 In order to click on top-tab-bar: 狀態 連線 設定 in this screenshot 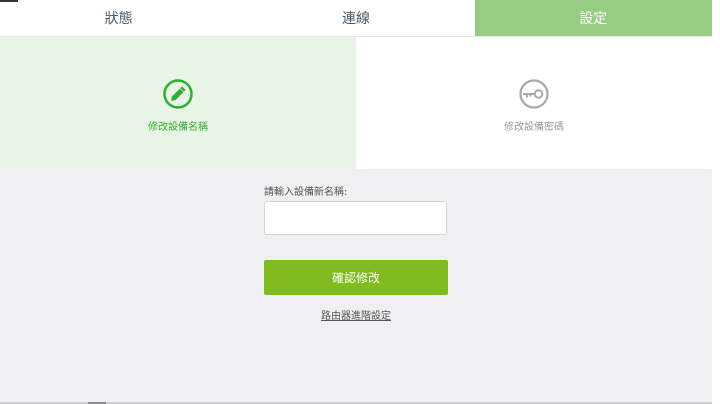, I will do `click(356, 18)`.